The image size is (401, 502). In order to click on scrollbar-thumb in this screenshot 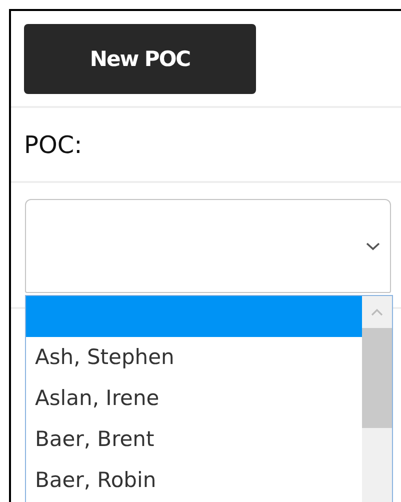, I will do `click(377, 378)`.